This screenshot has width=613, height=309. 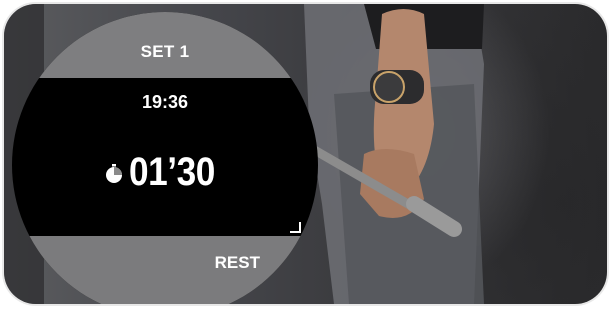 I want to click on timer-row: 01’30, so click(x=165, y=172).